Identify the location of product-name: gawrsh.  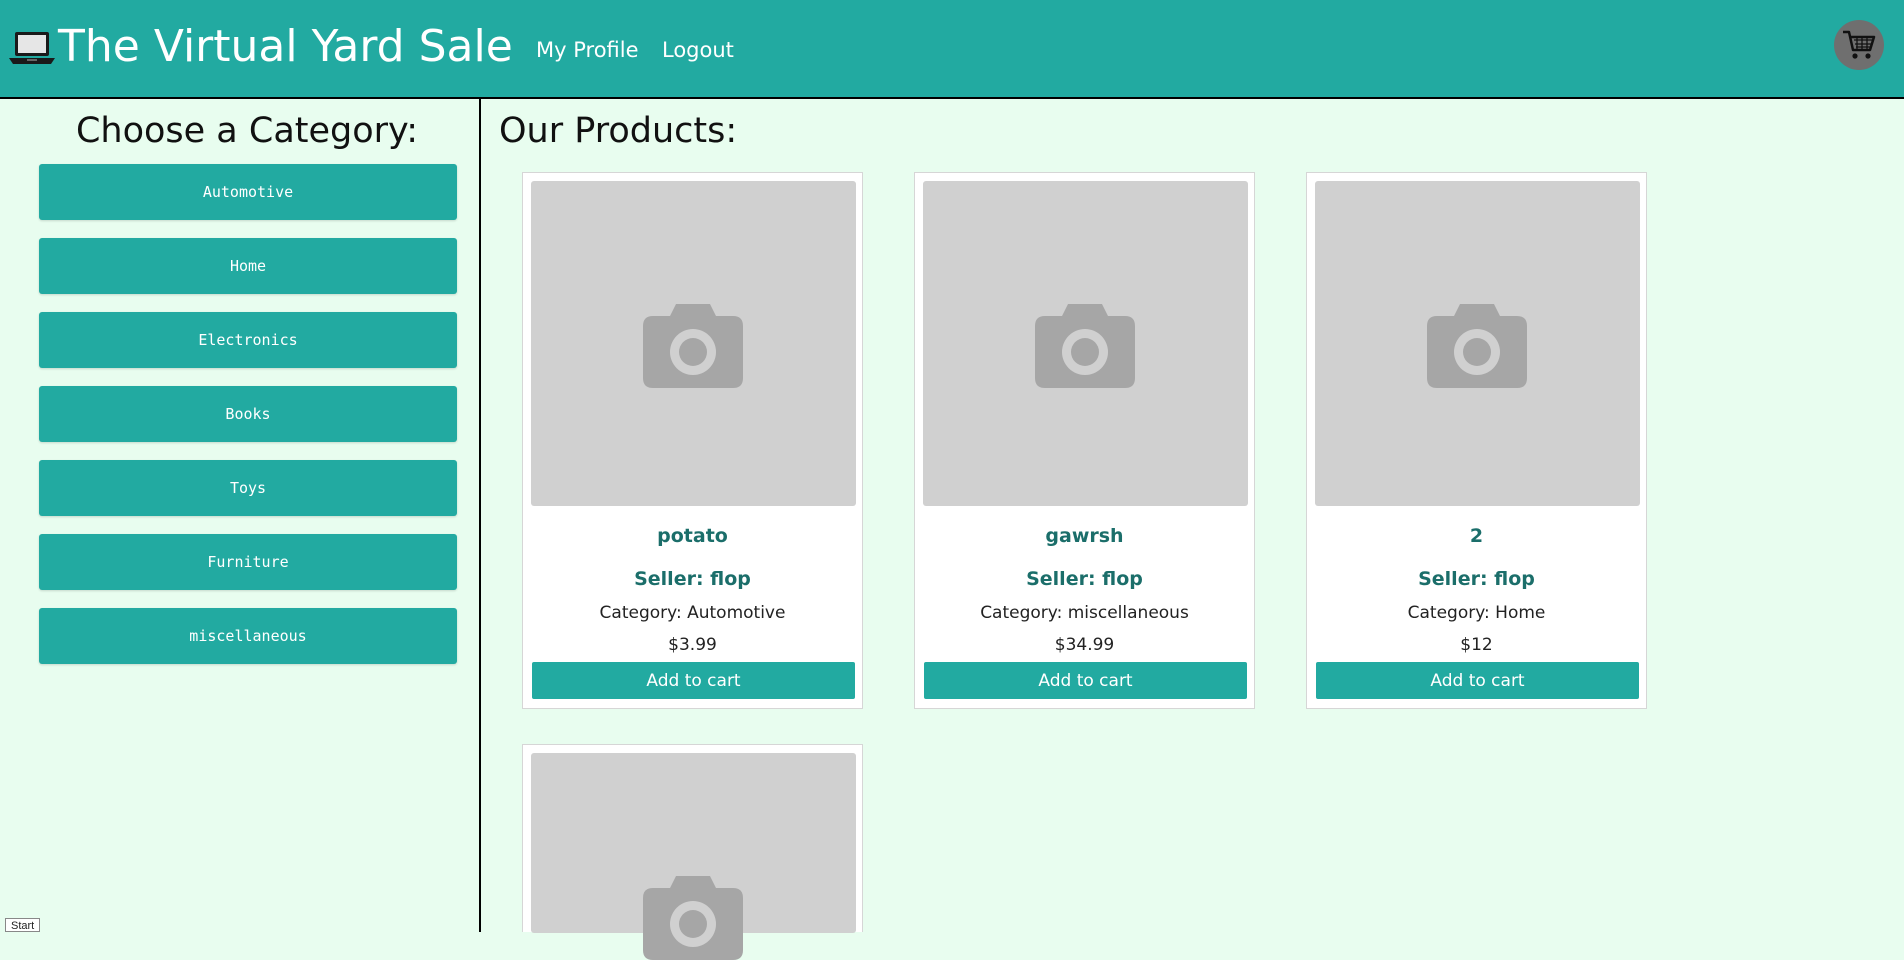
(1084, 536).